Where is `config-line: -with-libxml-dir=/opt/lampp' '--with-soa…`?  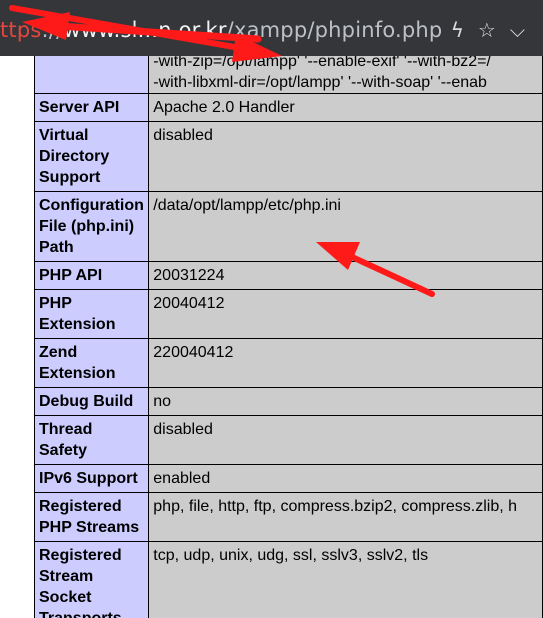 config-line: -with-libxml-dir=/opt/lampp' '--with-soa… is located at coordinates (320, 82).